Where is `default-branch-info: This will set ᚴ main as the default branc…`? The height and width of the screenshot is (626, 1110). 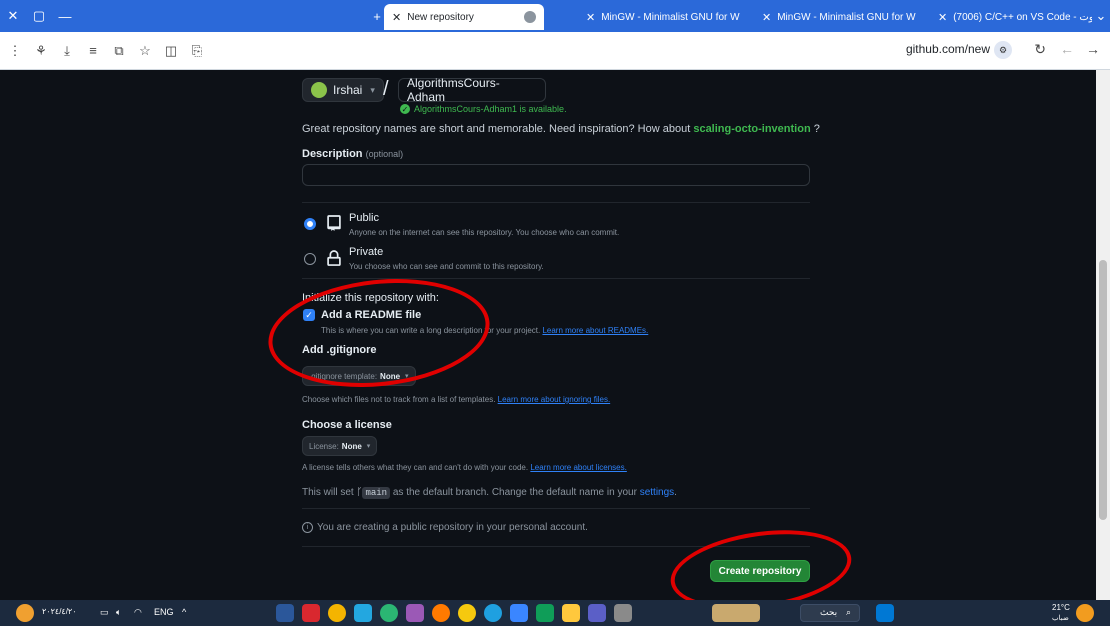
default-branch-info: This will set ᚴ main as the default branc… is located at coordinates (489, 493).